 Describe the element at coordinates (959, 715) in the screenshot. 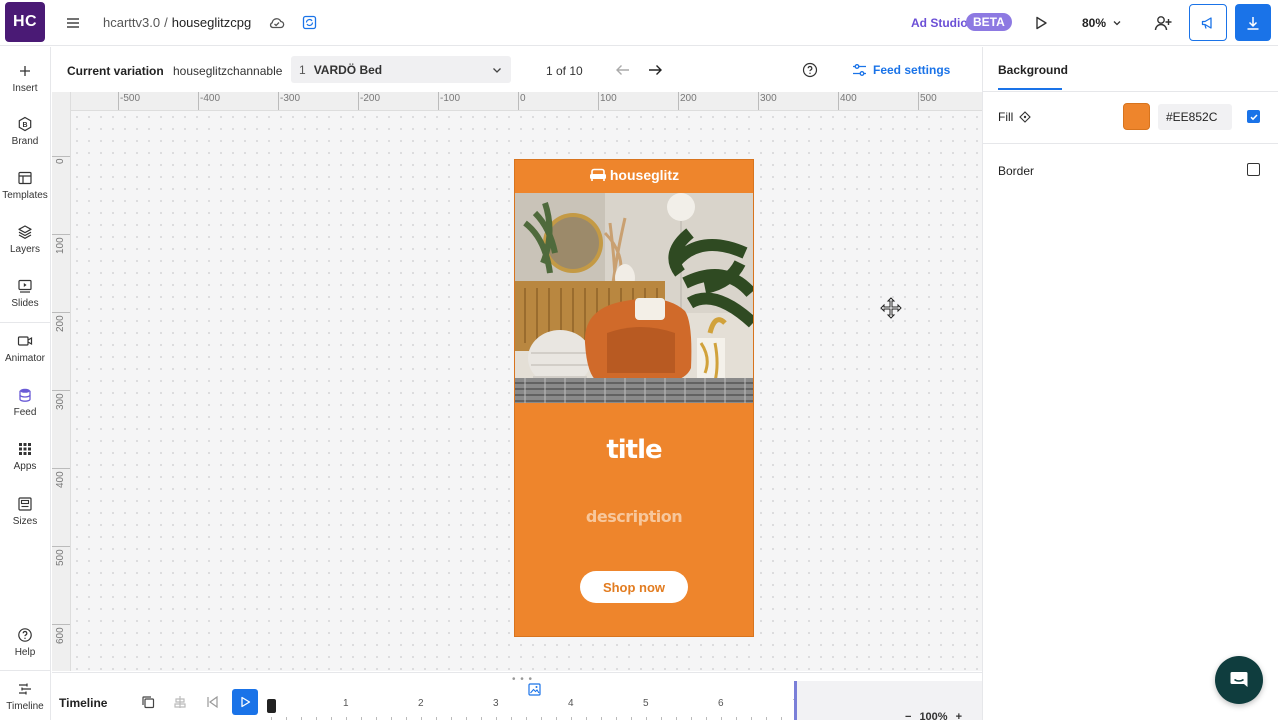

I see `zoom-in-button: +` at that location.